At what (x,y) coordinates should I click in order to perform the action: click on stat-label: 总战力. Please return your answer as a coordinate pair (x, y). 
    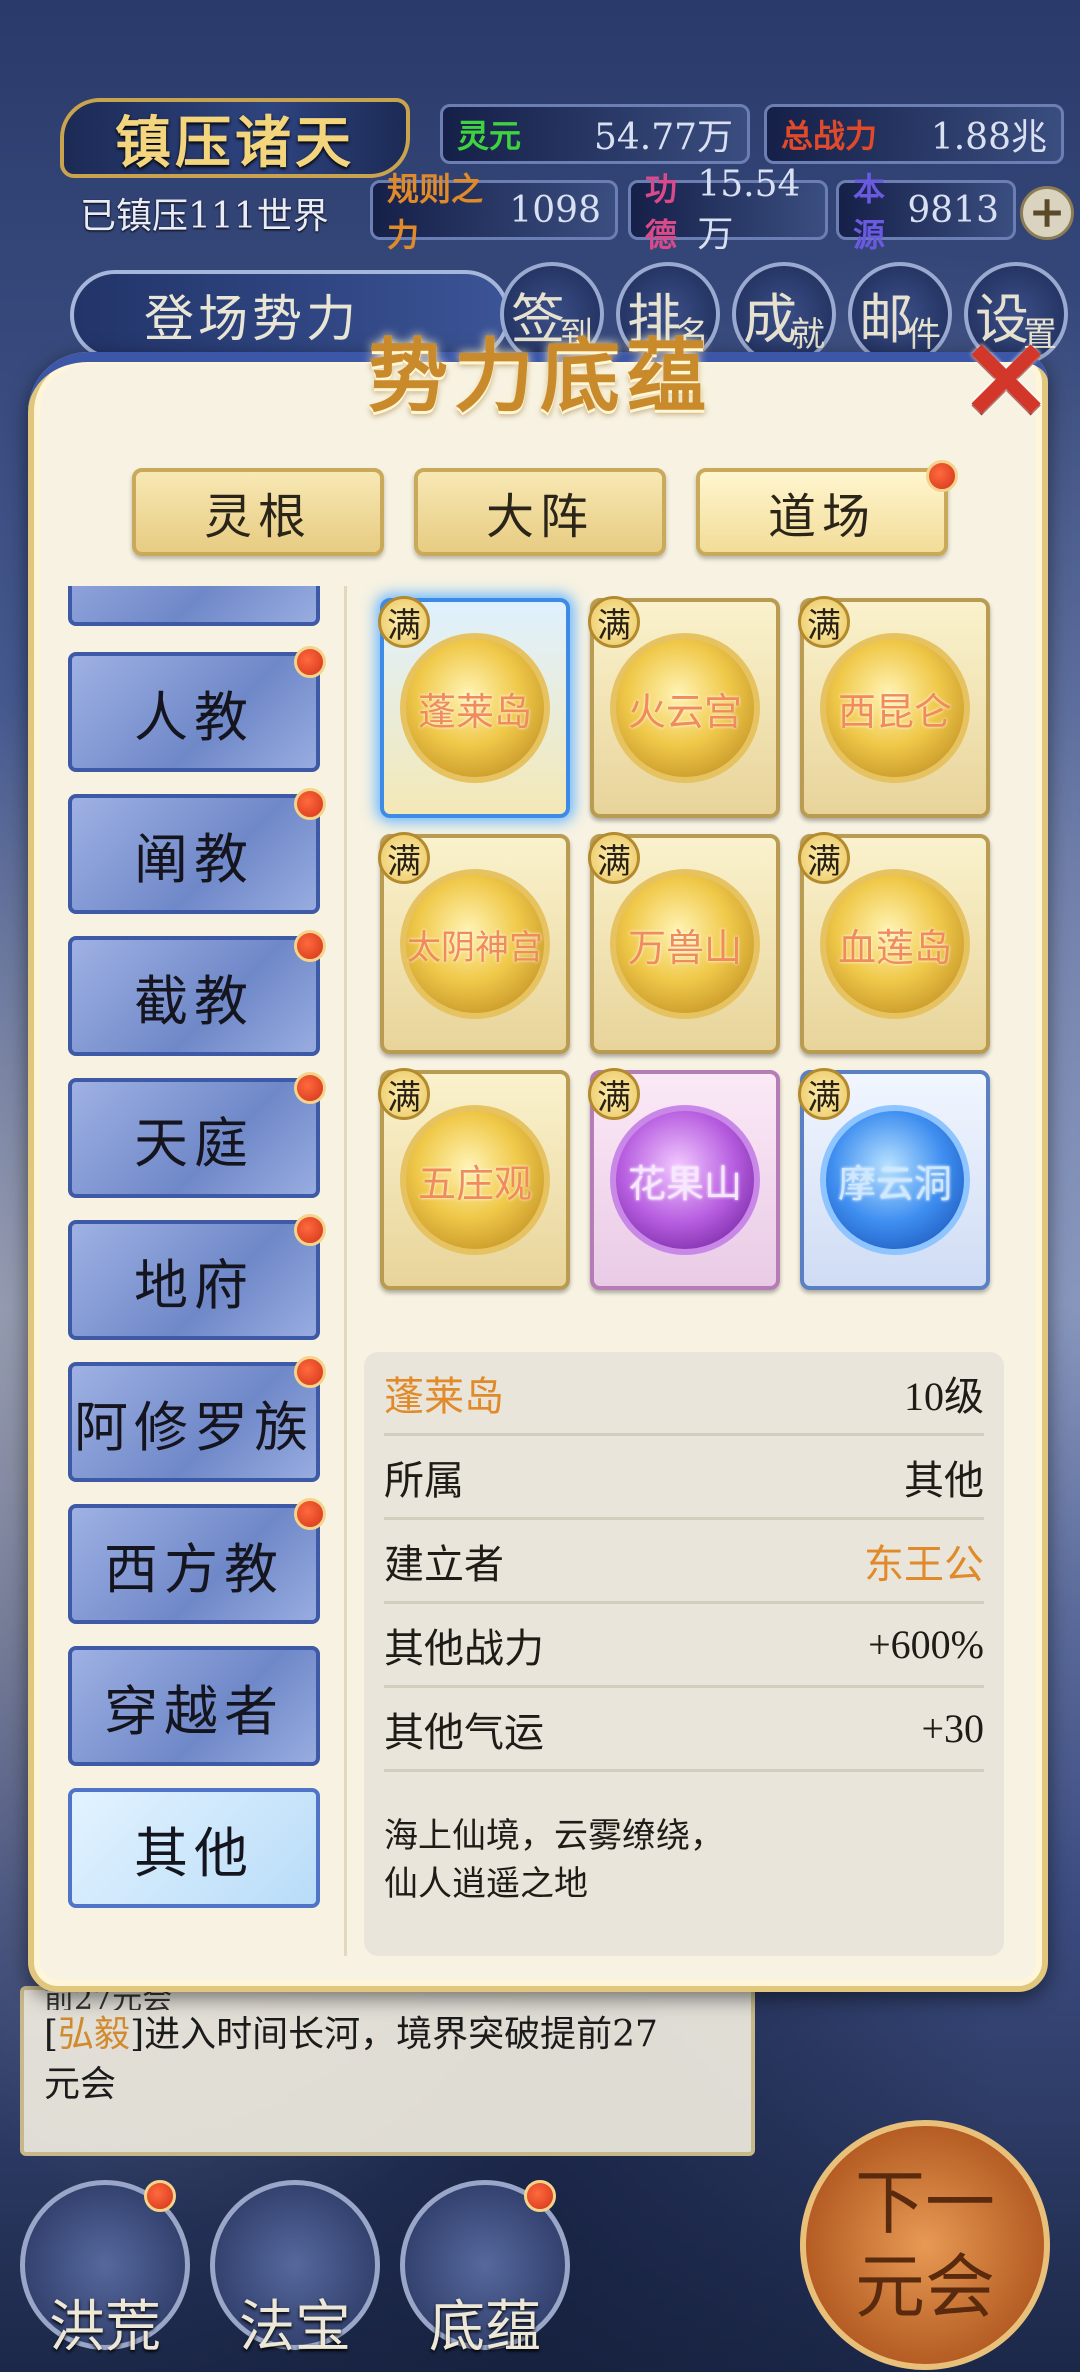
    Looking at the image, I should click on (829, 136).